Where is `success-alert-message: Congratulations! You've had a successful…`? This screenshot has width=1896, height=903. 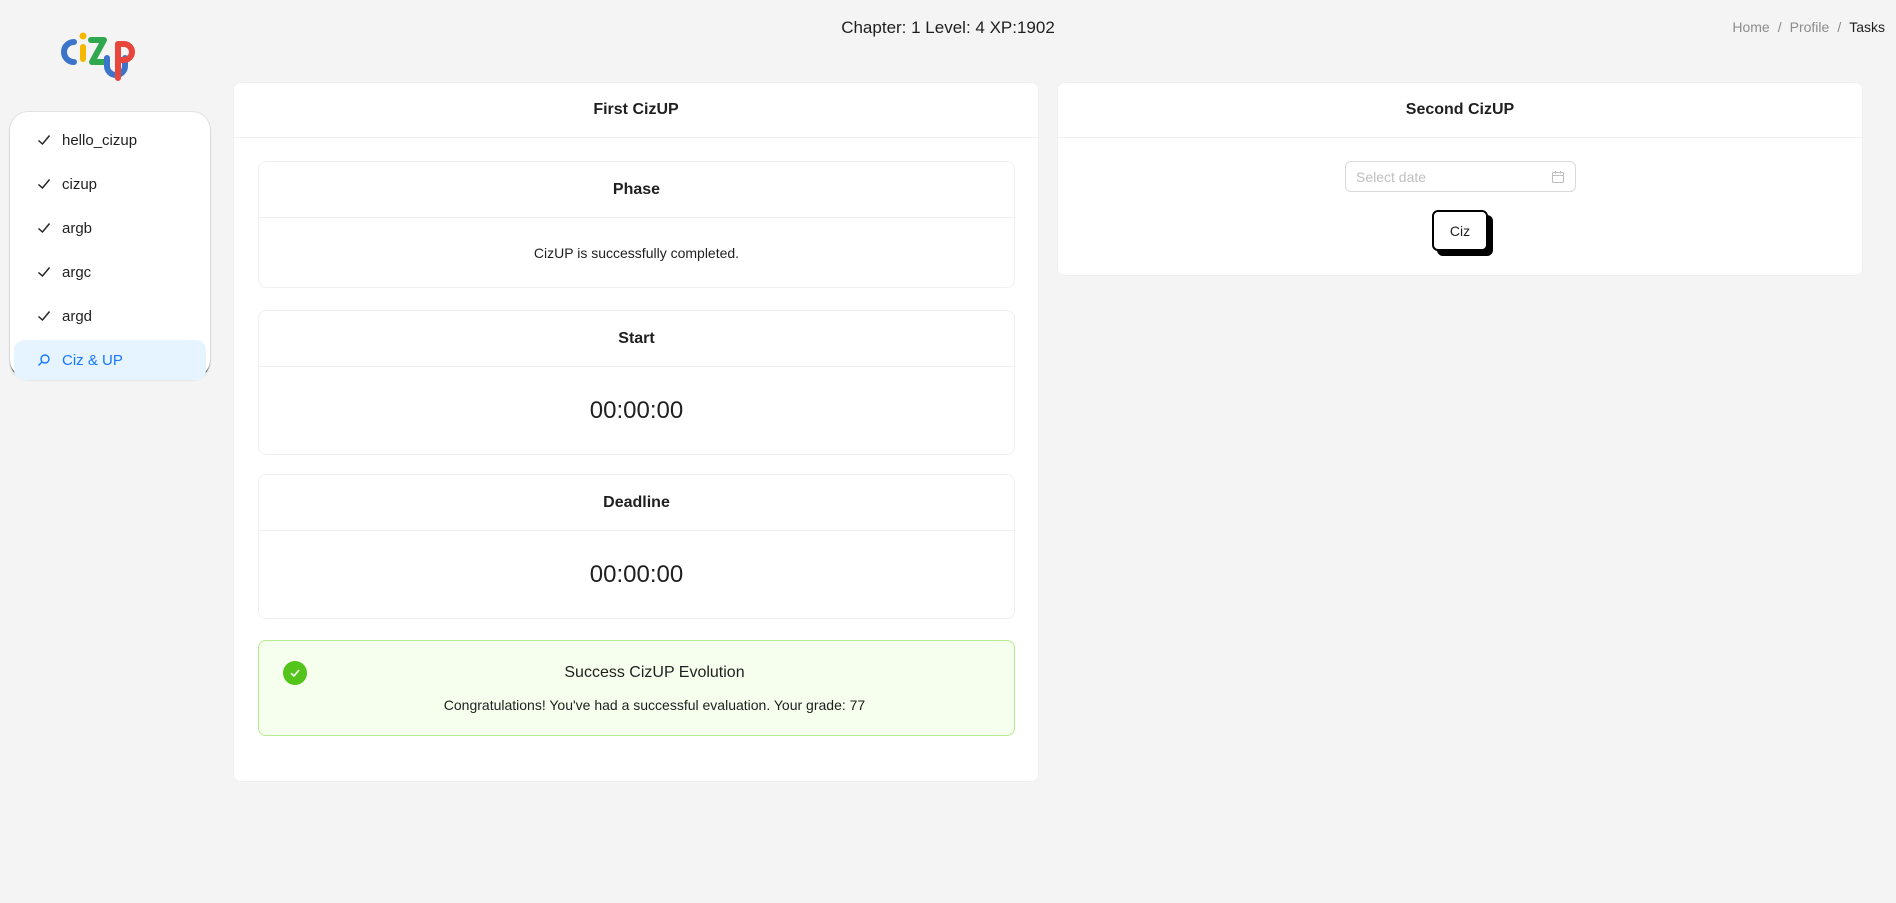 success-alert-message: Congratulations! You've had a successful… is located at coordinates (654, 705).